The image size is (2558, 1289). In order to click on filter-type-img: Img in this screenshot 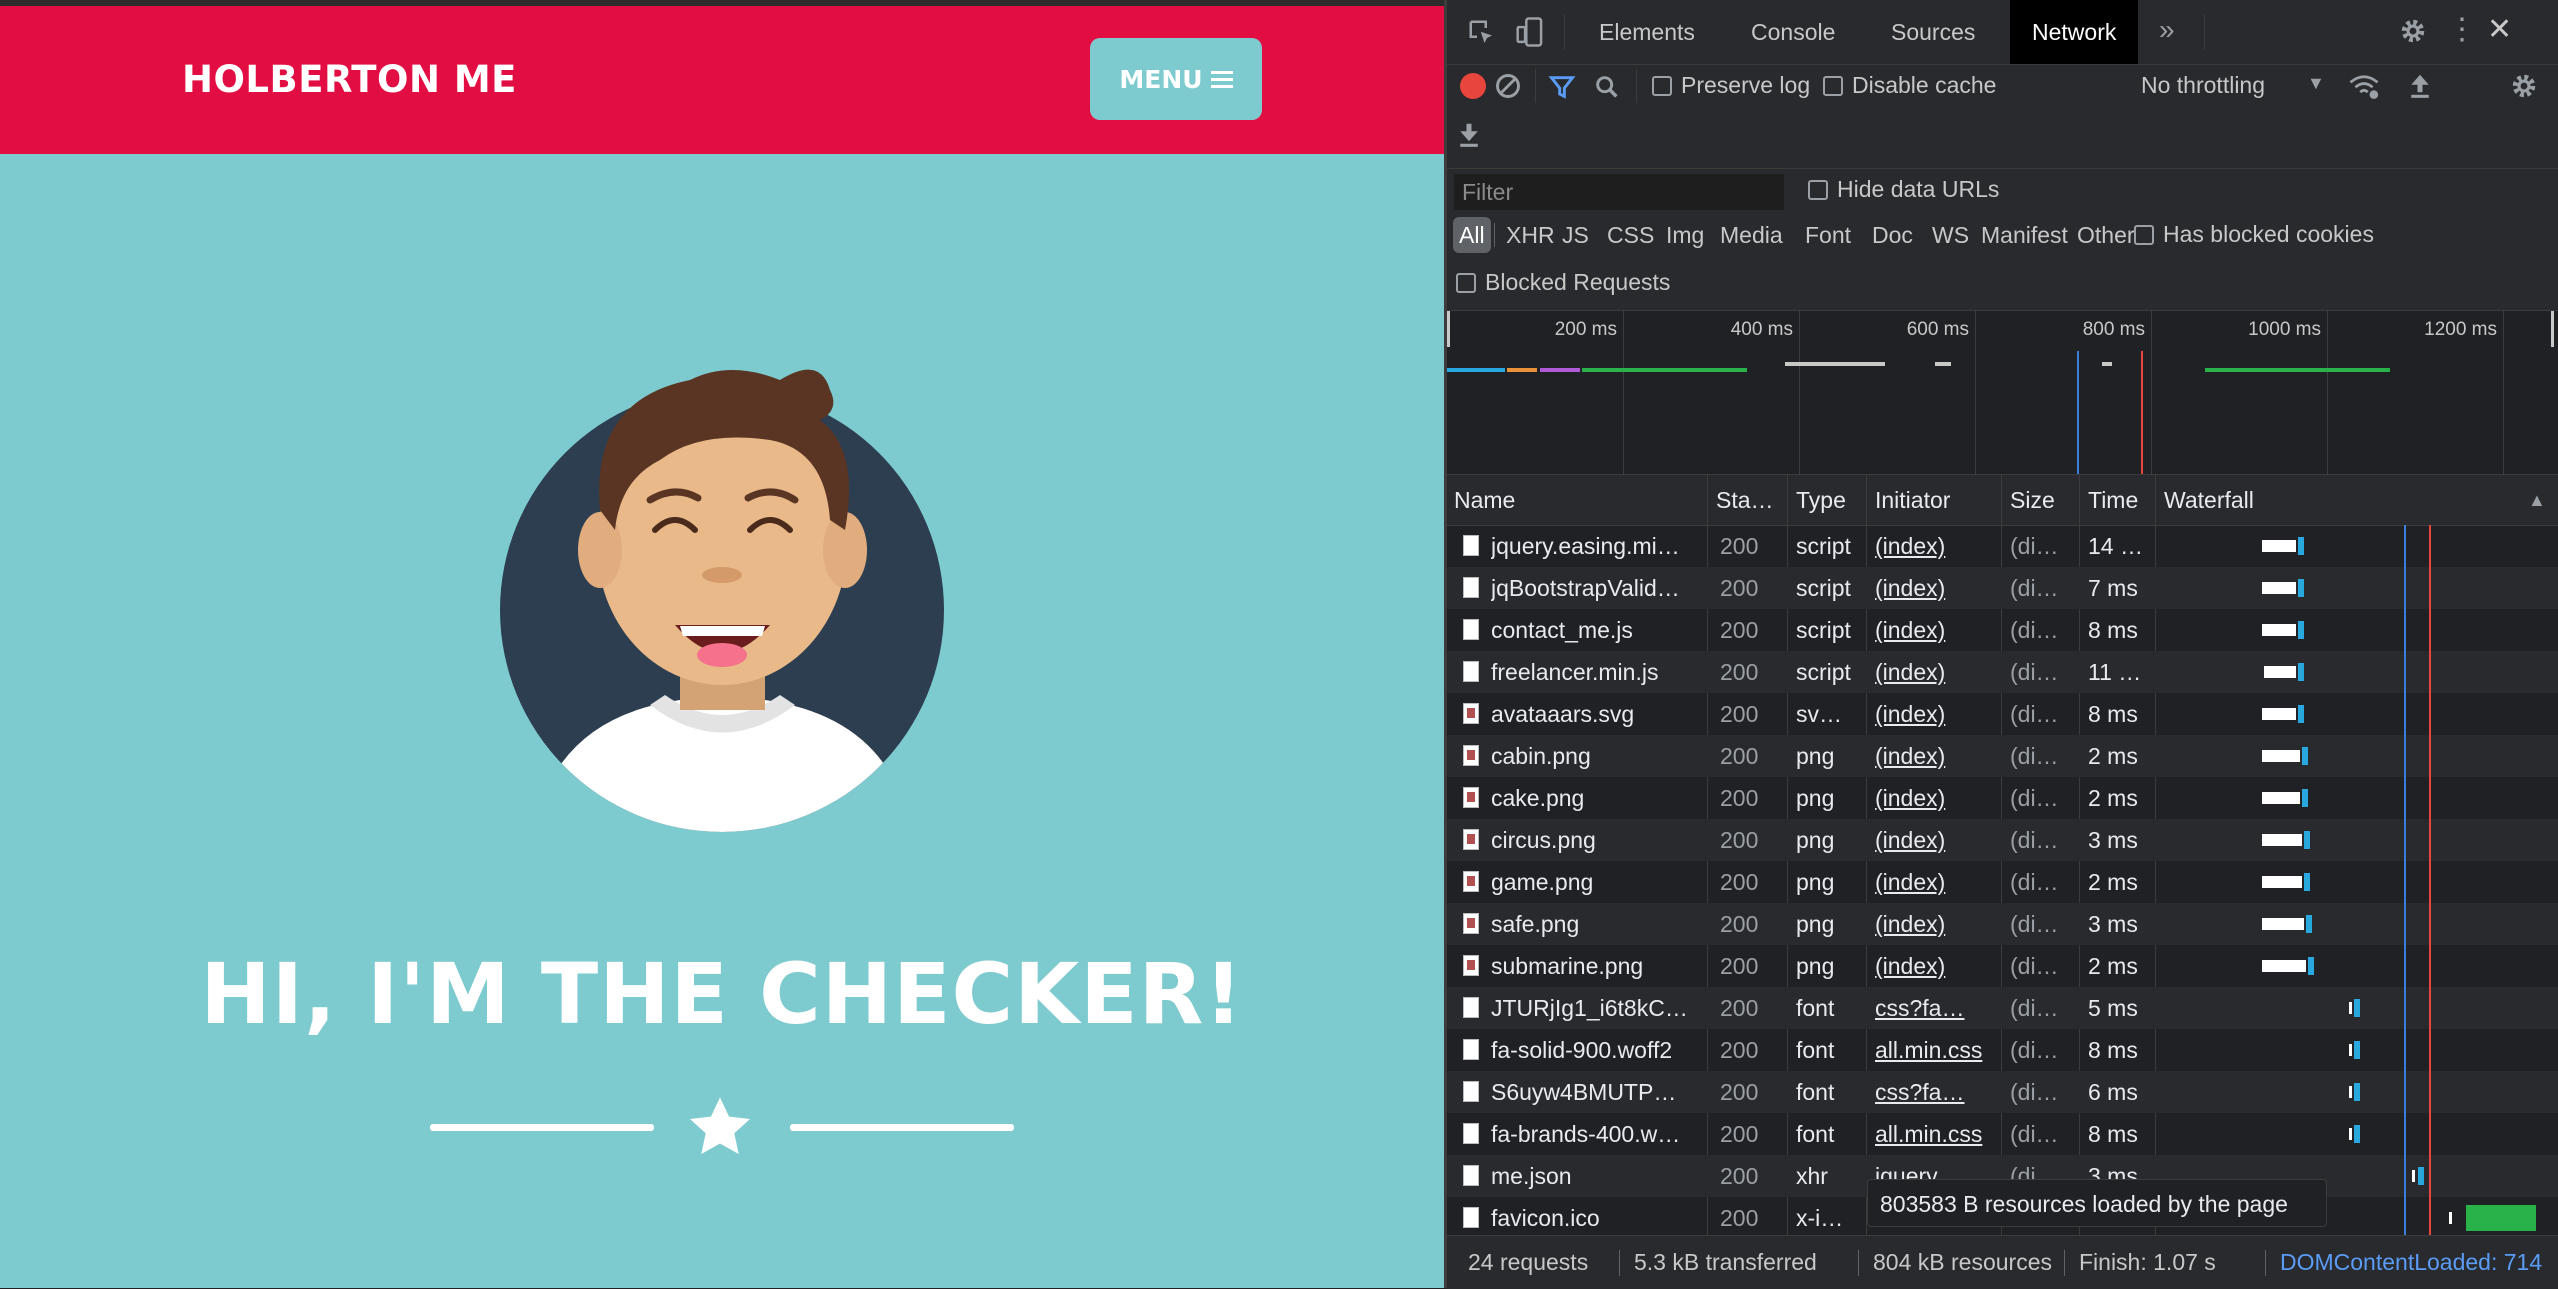, I will do `click(1685, 235)`.